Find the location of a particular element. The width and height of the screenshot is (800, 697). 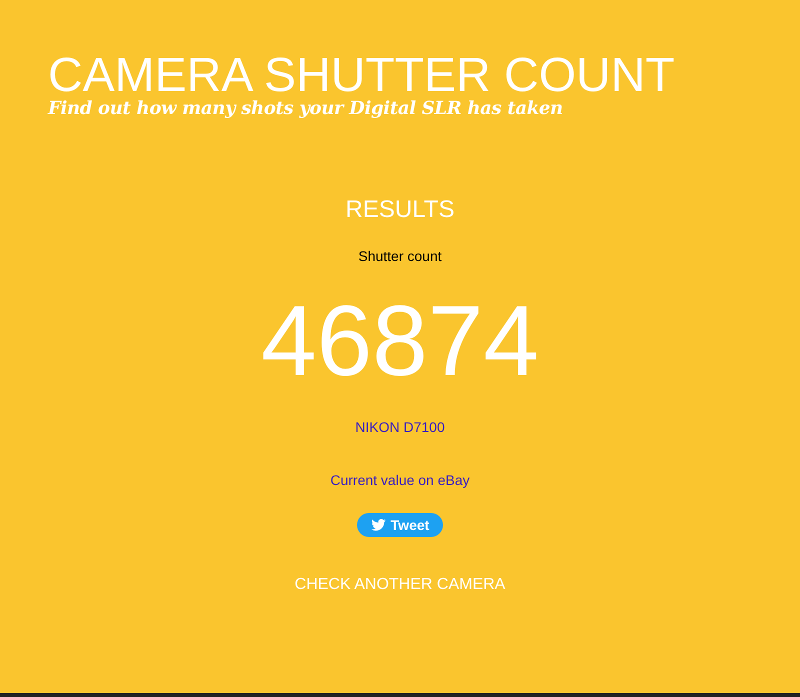

results-heading: RESULTS is located at coordinates (400, 210).